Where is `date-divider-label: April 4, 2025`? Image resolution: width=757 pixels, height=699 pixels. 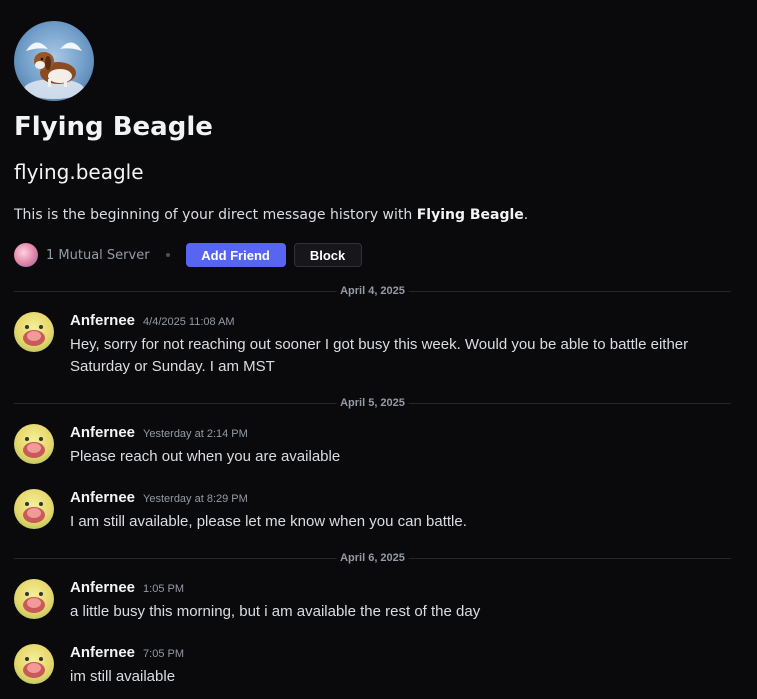
date-divider-label: April 4, 2025 is located at coordinates (372, 291).